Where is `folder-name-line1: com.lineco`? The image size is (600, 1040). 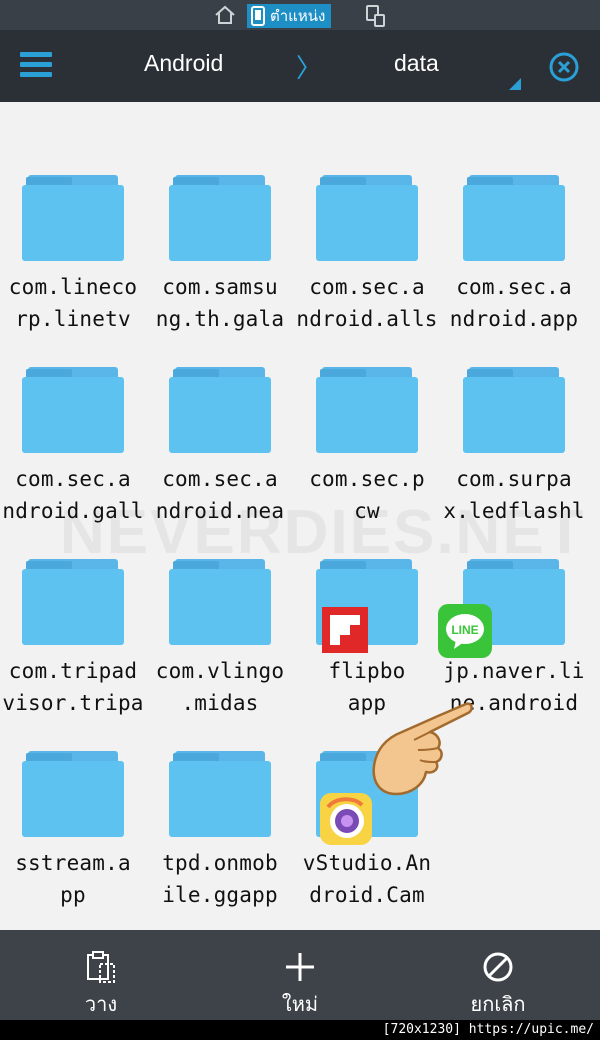 folder-name-line1: com.lineco is located at coordinates (73, 287).